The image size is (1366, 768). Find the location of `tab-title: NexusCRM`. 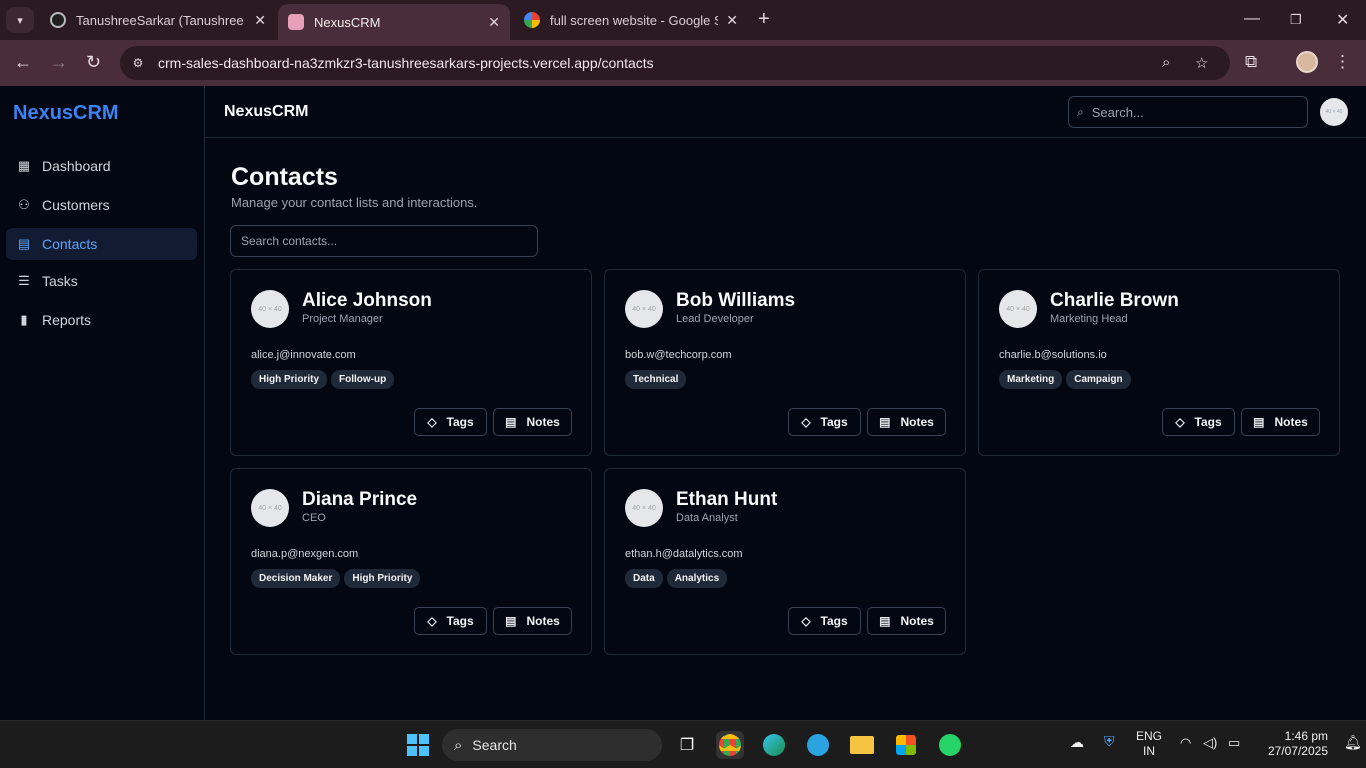

tab-title: NexusCRM is located at coordinates (347, 22).